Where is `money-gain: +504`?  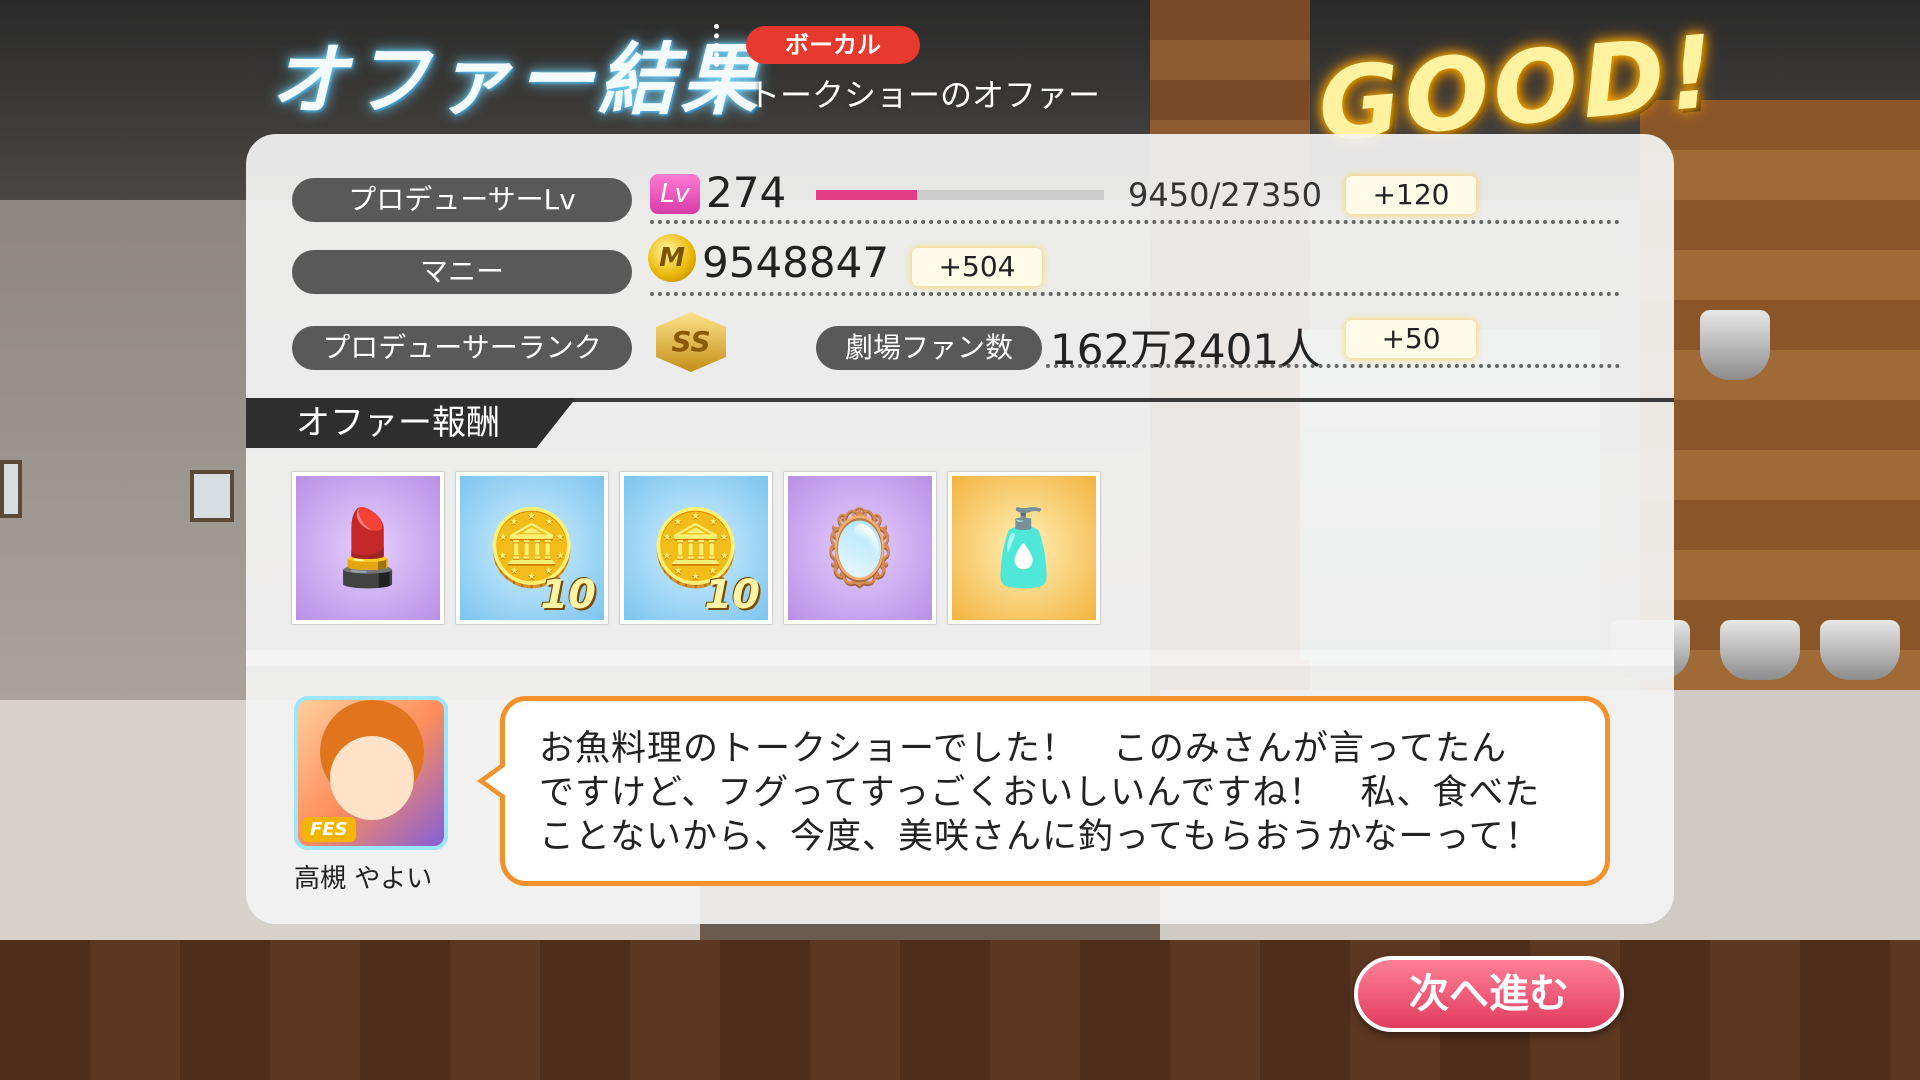
money-gain: +504 is located at coordinates (977, 267).